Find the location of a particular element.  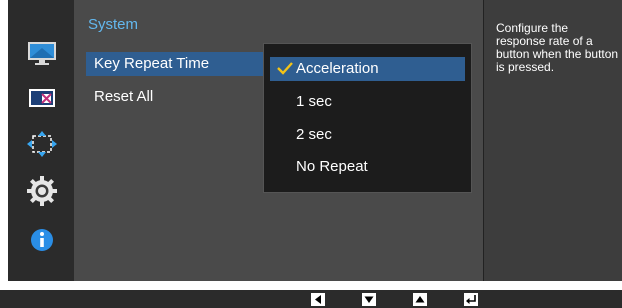

color-icon is located at coordinates (42, 98).